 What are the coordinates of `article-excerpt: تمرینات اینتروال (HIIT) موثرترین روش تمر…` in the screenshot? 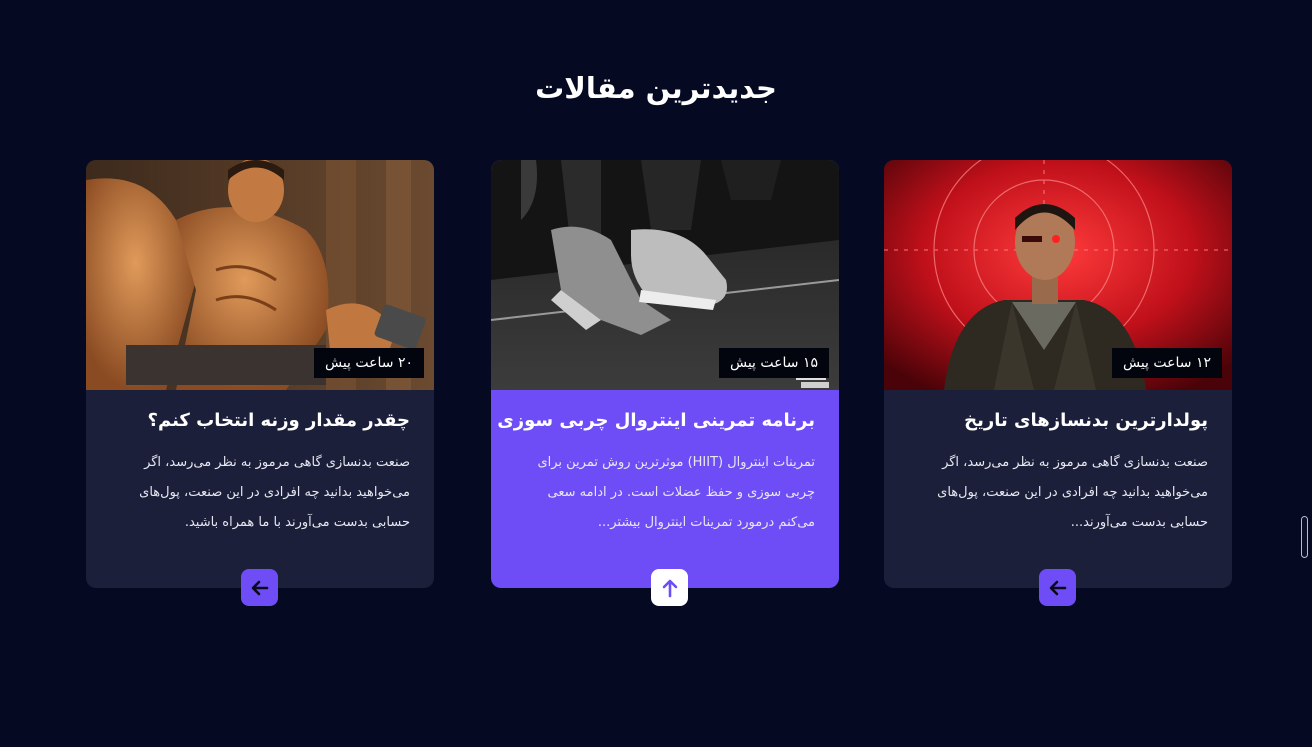 It's located at (676, 492).